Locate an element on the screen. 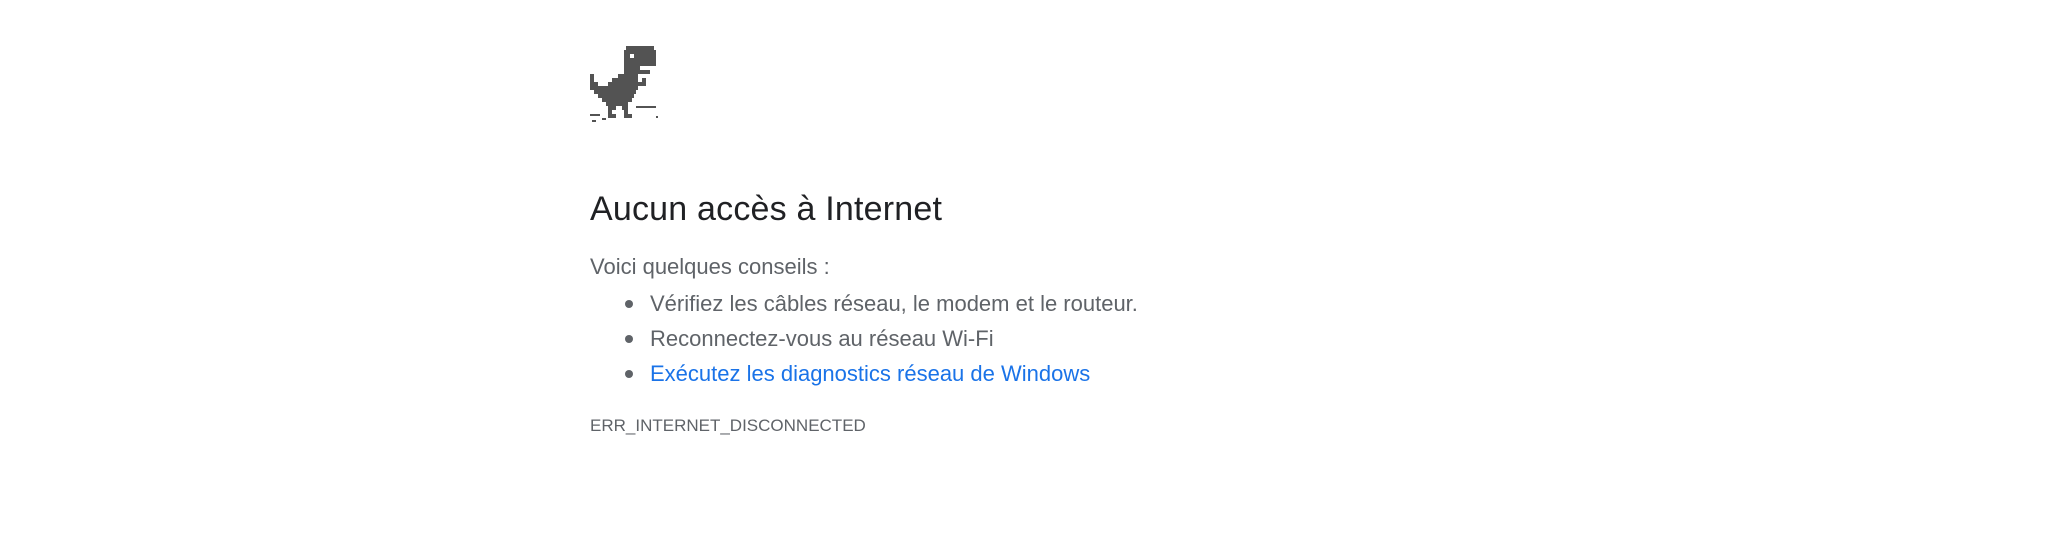  tip-reconnect-wifi: Reconnectez-vous au réseau Wi-Fi is located at coordinates (822, 338).